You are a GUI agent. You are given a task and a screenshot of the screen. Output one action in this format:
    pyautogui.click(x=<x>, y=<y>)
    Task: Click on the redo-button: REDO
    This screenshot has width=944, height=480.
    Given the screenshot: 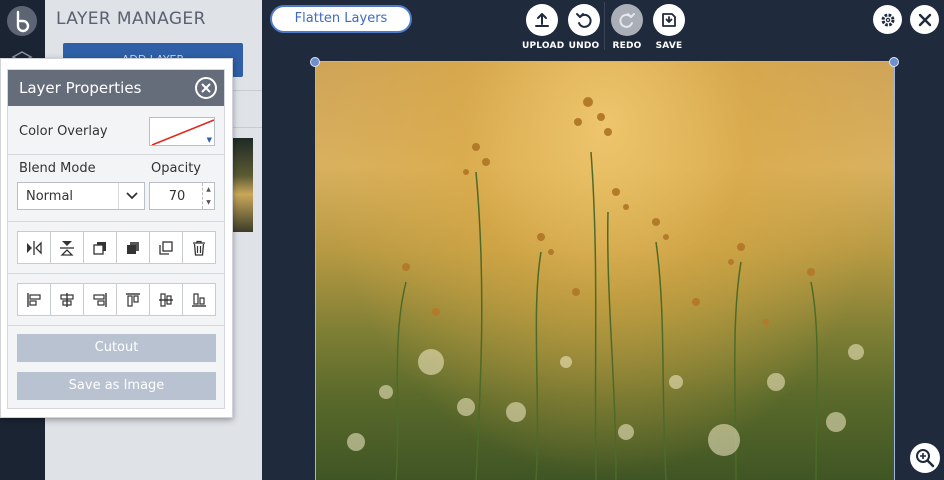 What is the action you would take?
    pyautogui.click(x=627, y=27)
    